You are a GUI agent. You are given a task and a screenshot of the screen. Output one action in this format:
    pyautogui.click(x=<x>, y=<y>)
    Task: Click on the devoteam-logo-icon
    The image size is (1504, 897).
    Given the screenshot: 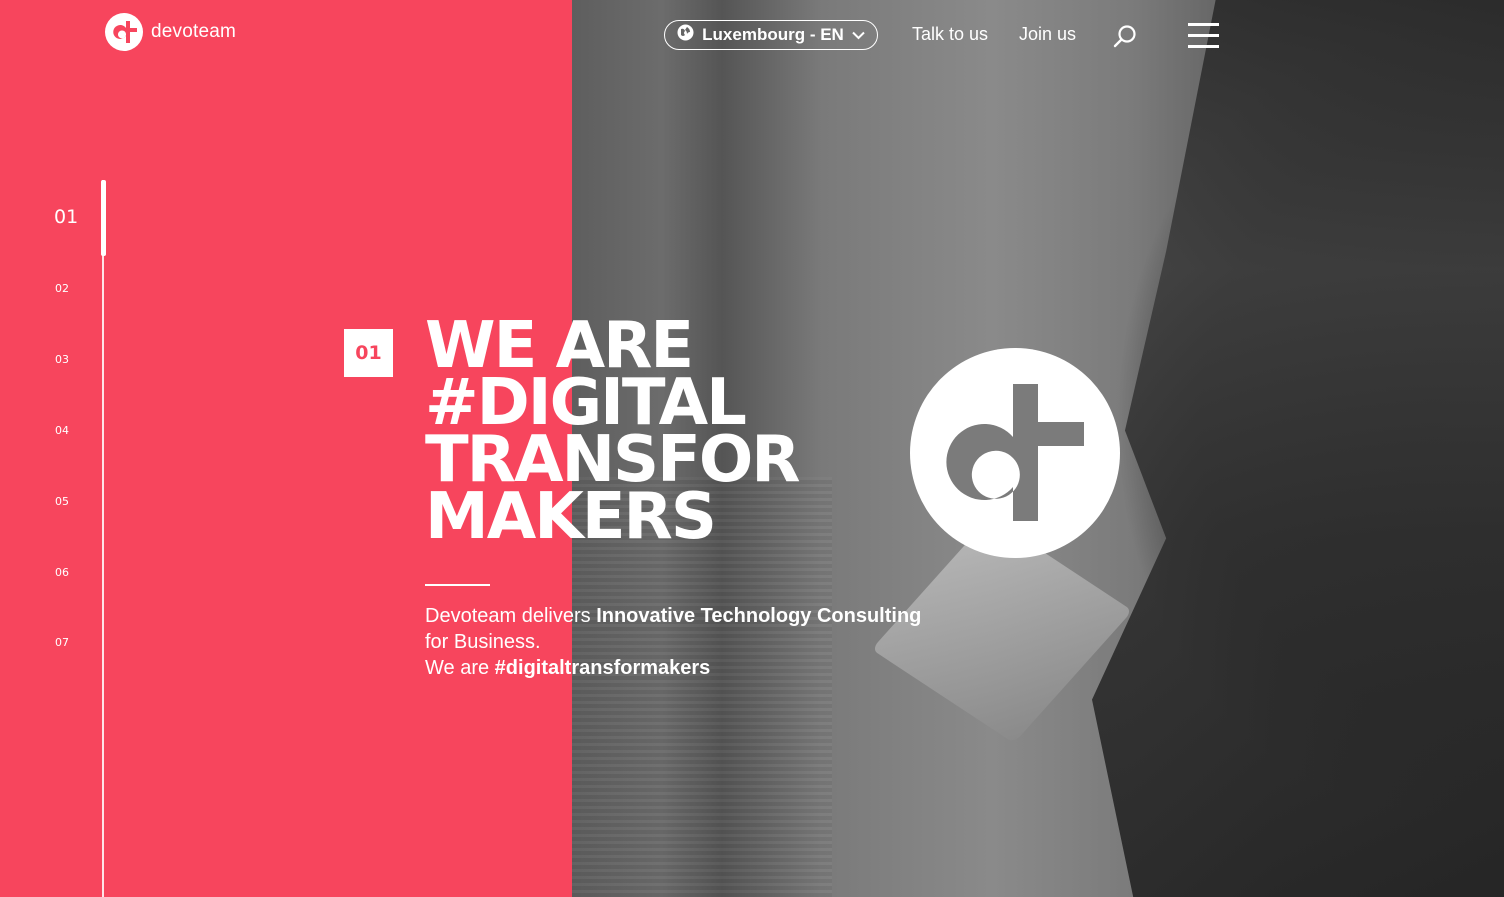 What is the action you would take?
    pyautogui.click(x=124, y=32)
    